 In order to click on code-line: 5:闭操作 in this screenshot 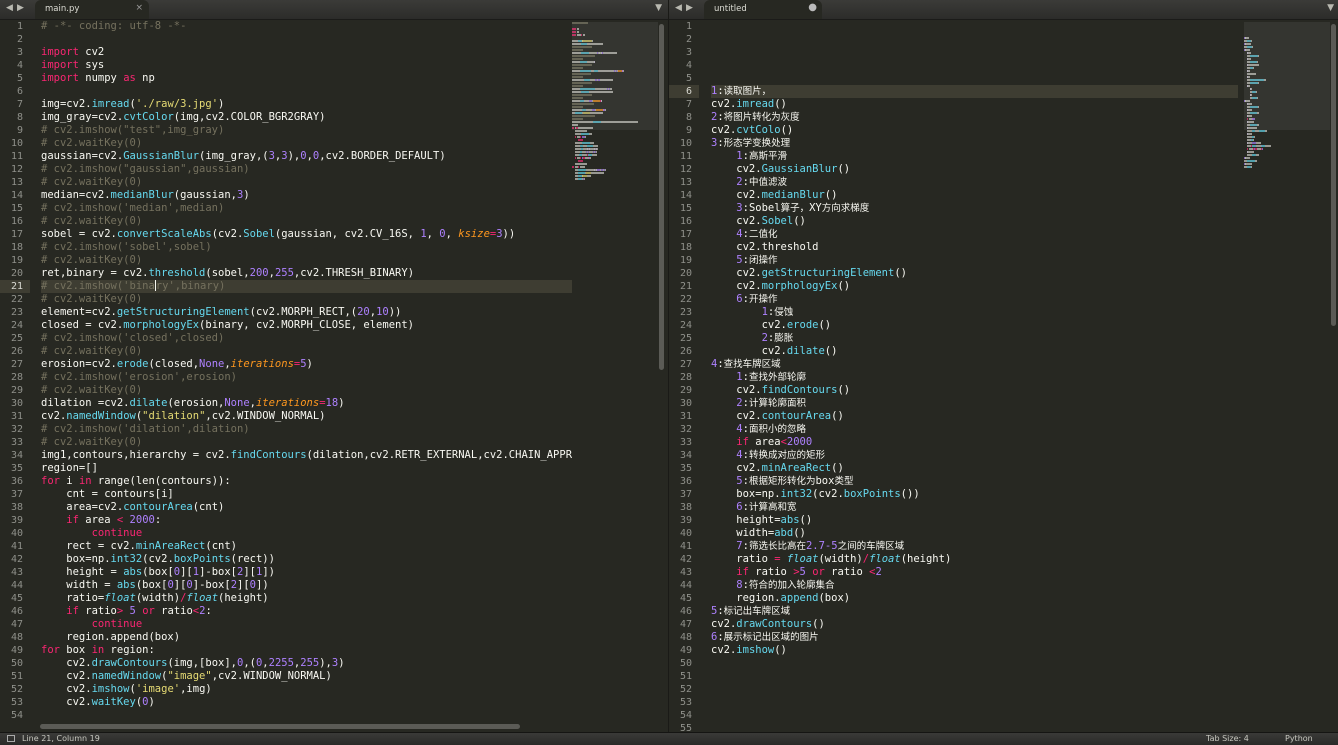, I will do `click(974, 260)`.